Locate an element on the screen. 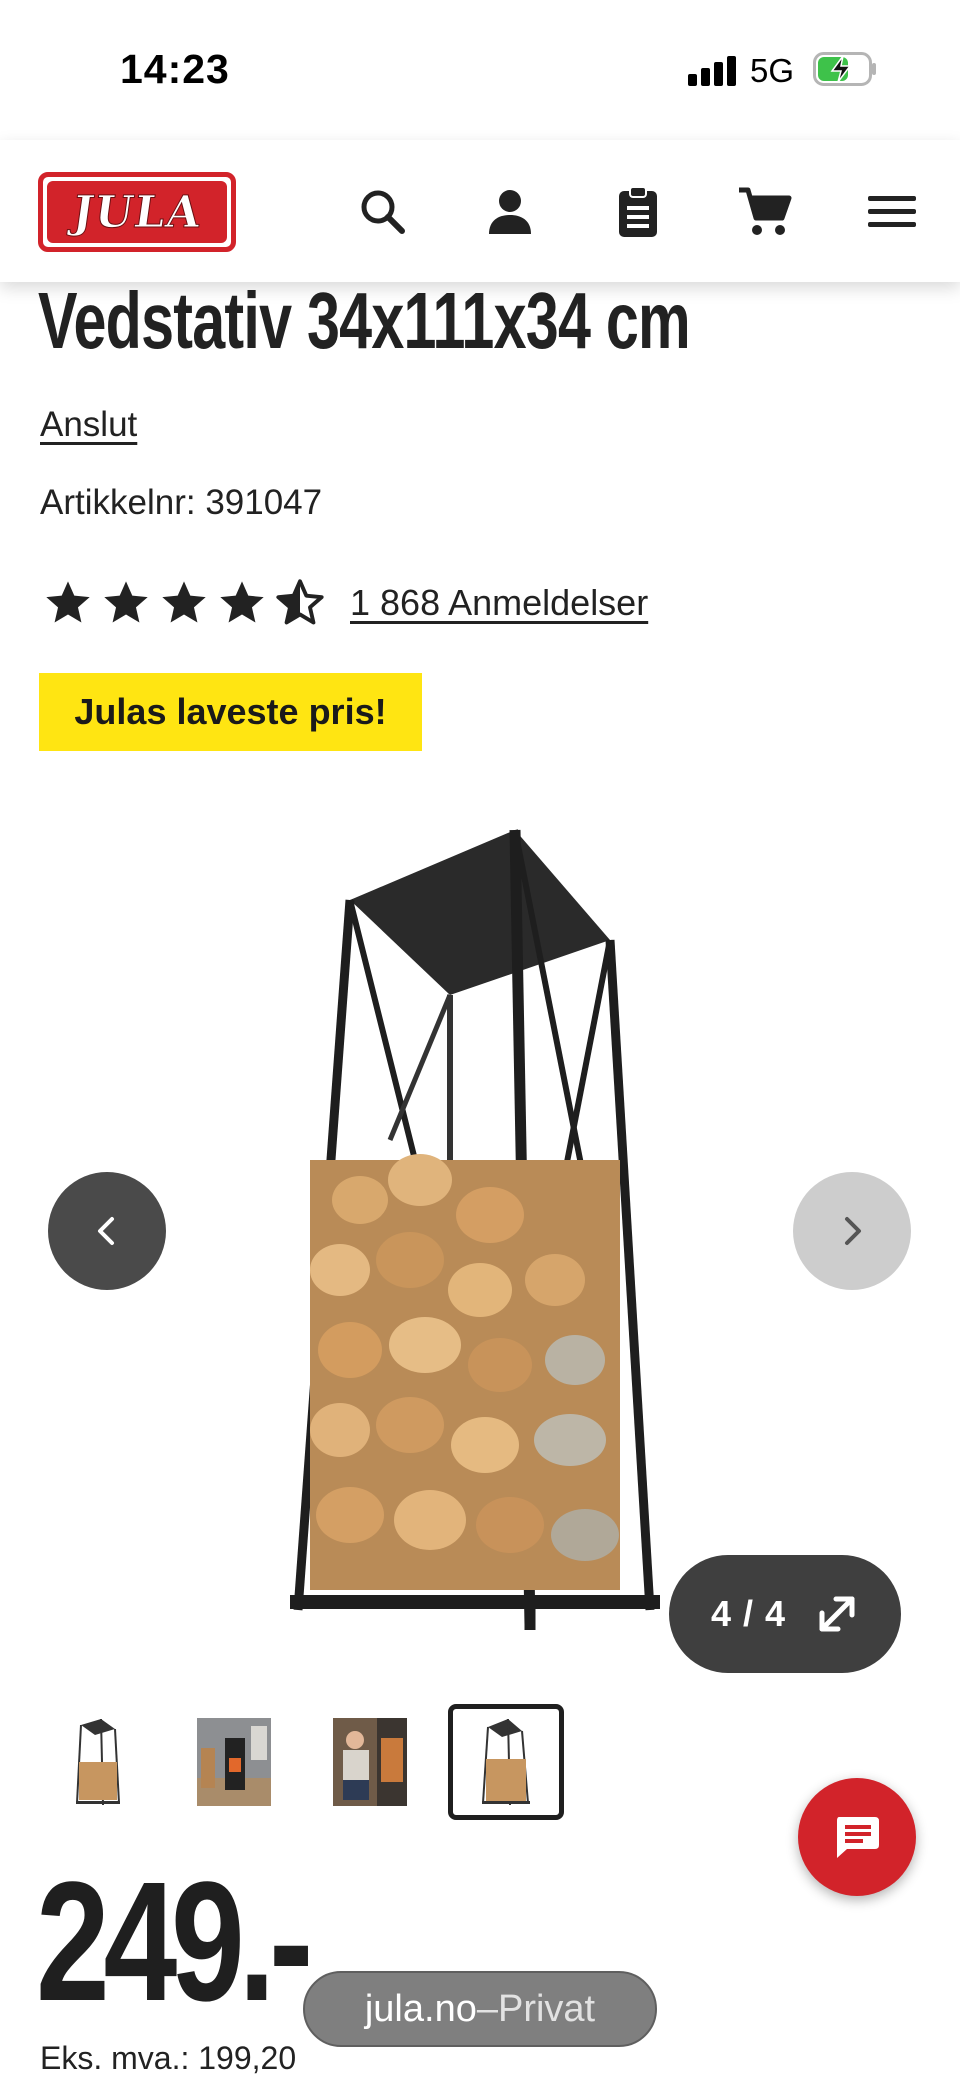 This screenshot has width=960, height=2081. gallery-counter-pill: 4 / 4 is located at coordinates (785, 1614).